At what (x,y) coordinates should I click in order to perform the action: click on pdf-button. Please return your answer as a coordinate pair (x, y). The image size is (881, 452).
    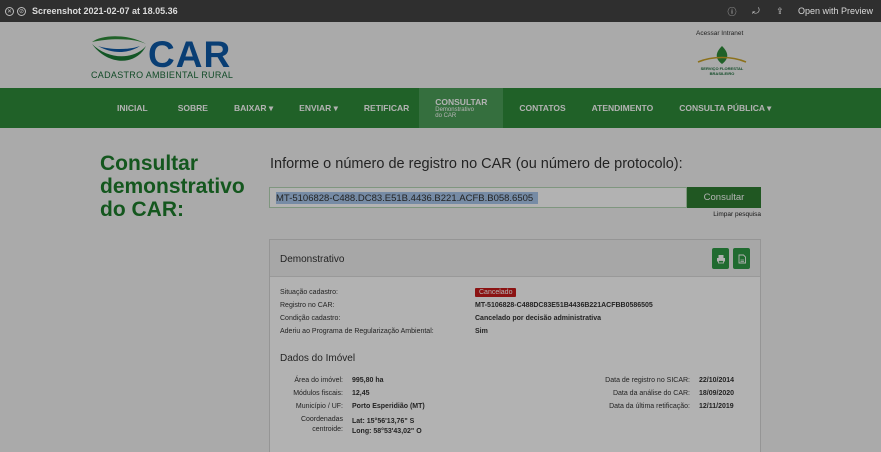
    Looking at the image, I should click on (741, 258).